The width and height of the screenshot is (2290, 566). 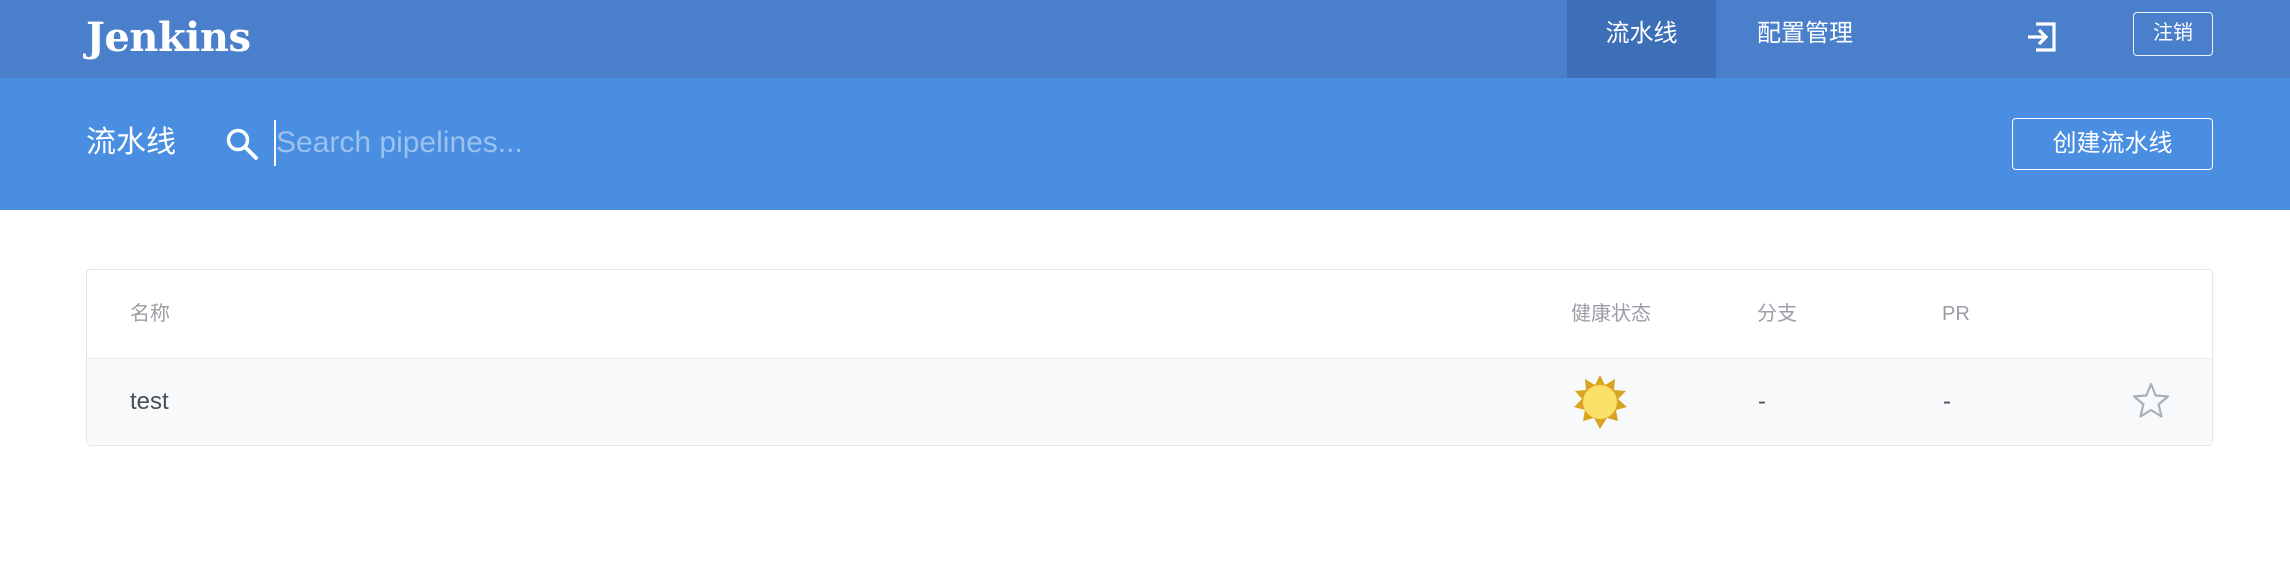 I want to click on sign-in-icon, so click(x=2041, y=37).